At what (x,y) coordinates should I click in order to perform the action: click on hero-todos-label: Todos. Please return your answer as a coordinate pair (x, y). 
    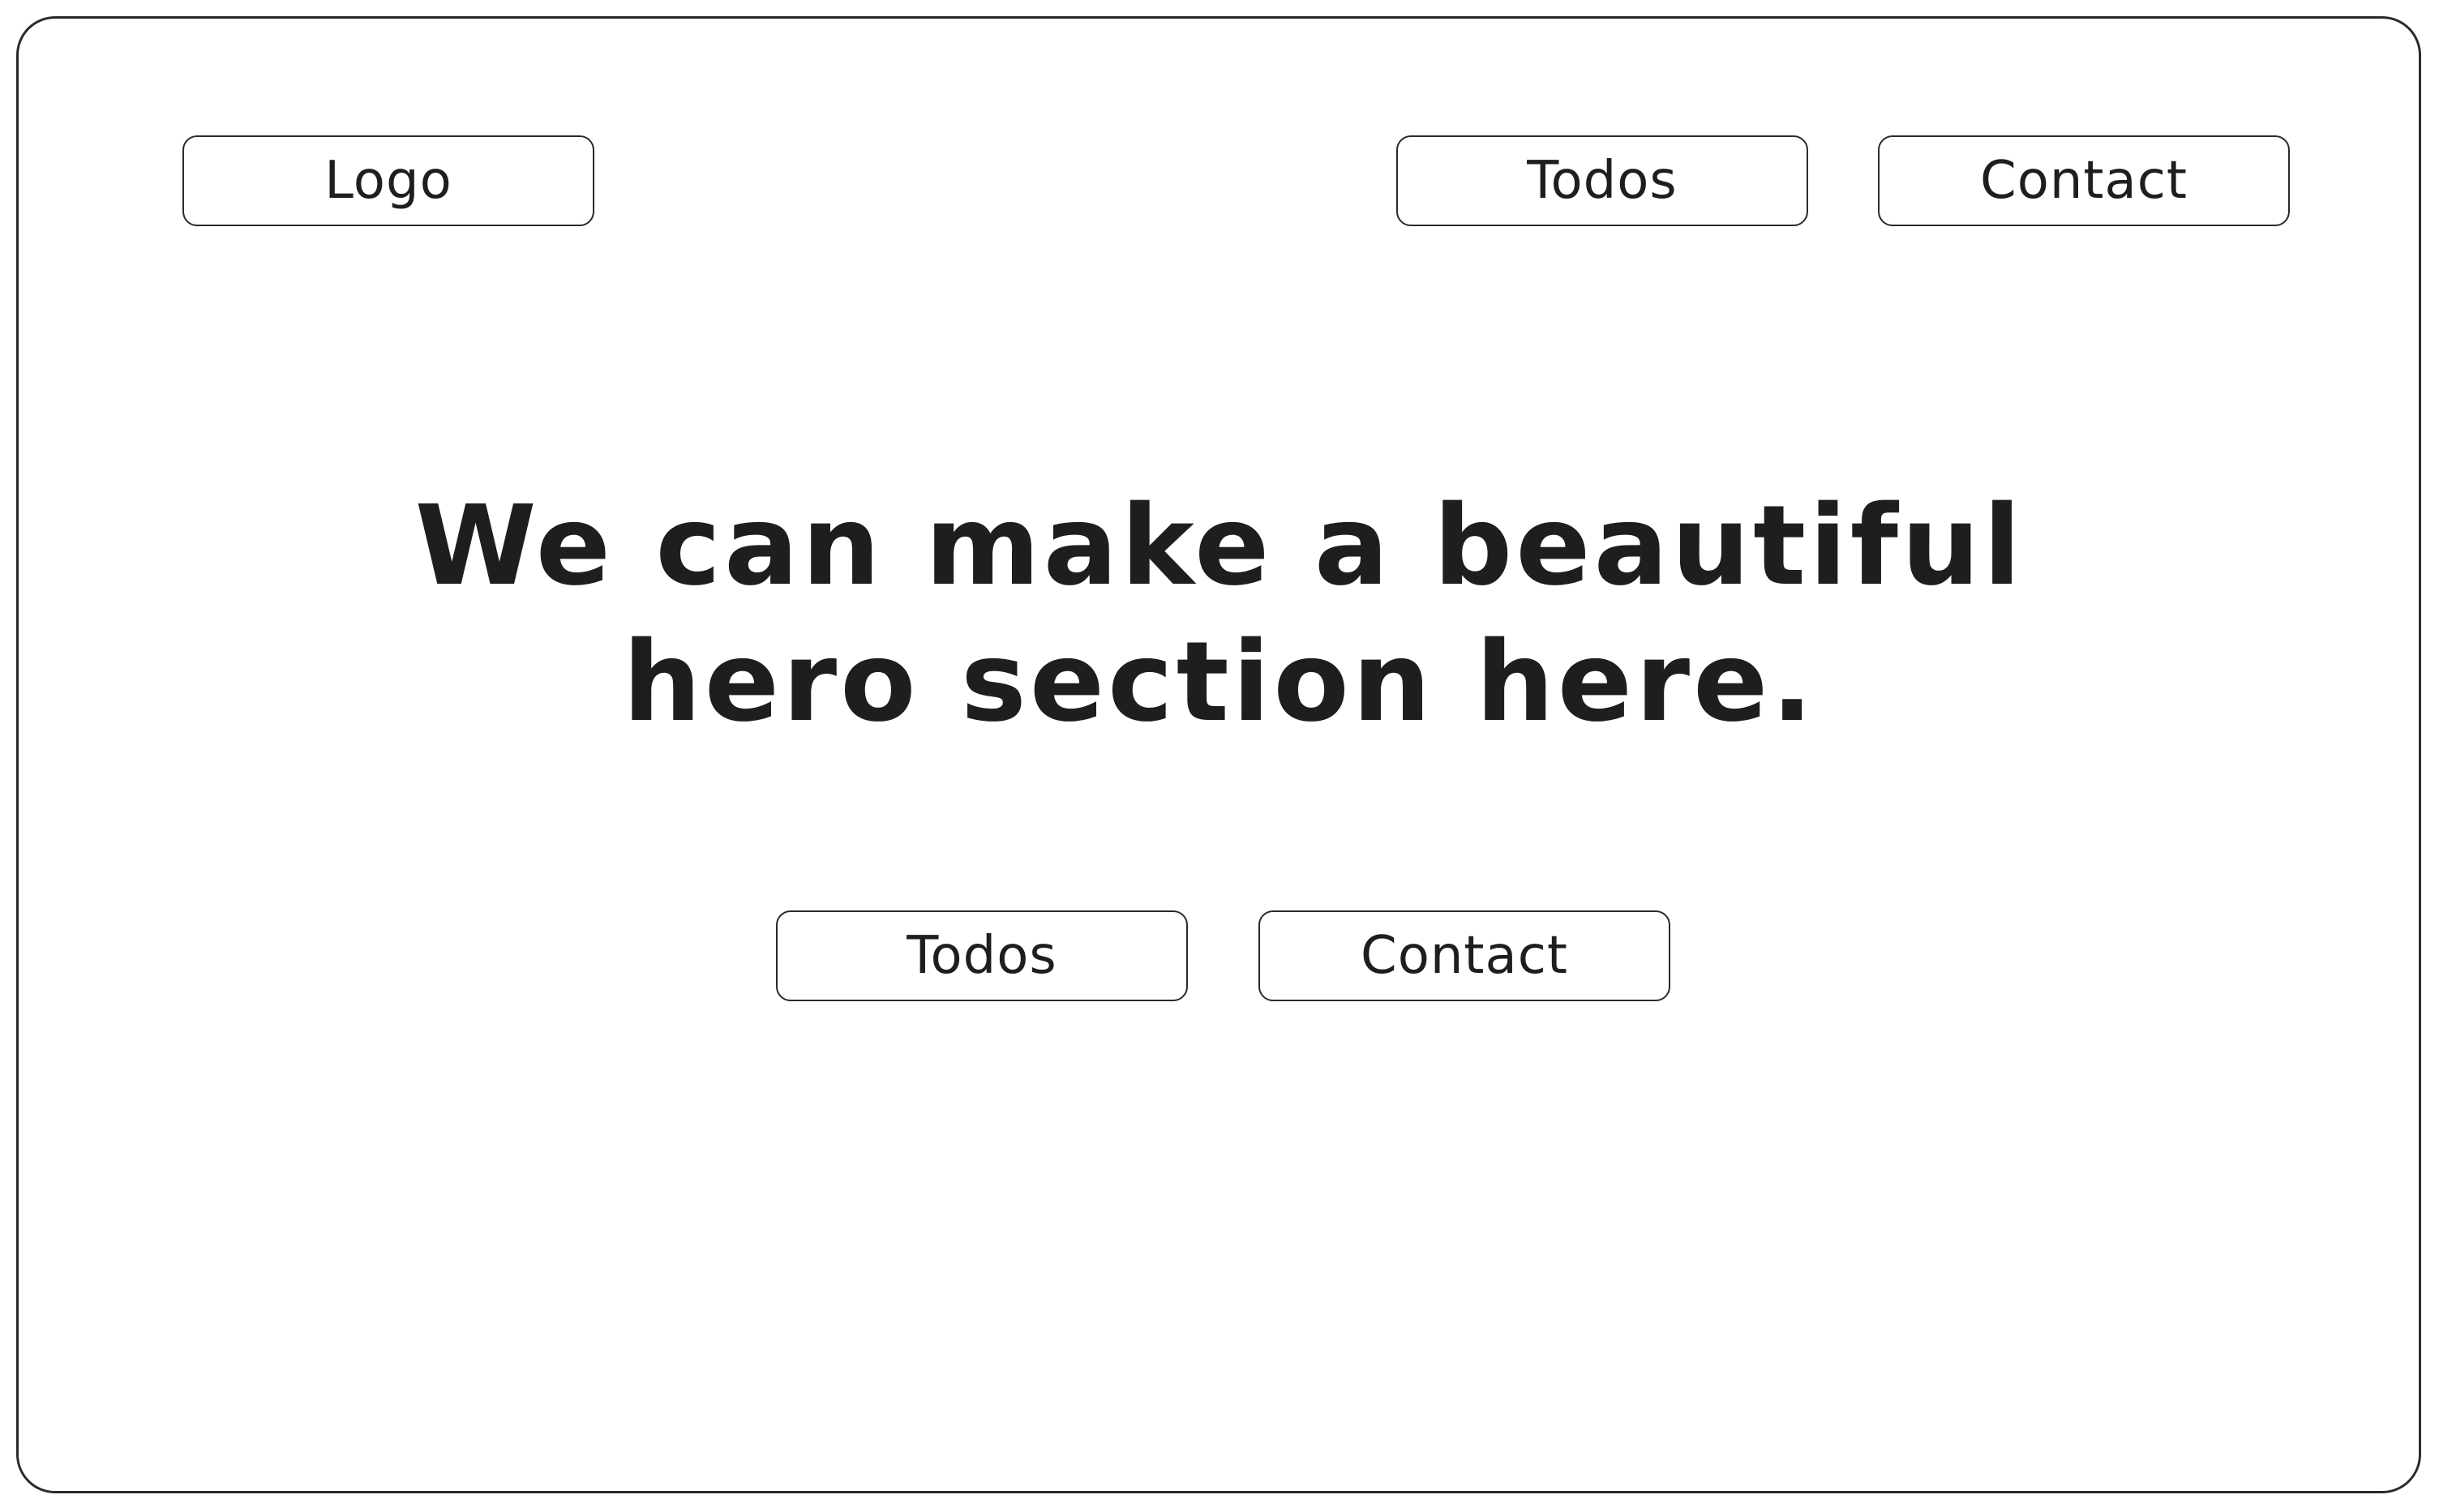
    Looking at the image, I should click on (982, 956).